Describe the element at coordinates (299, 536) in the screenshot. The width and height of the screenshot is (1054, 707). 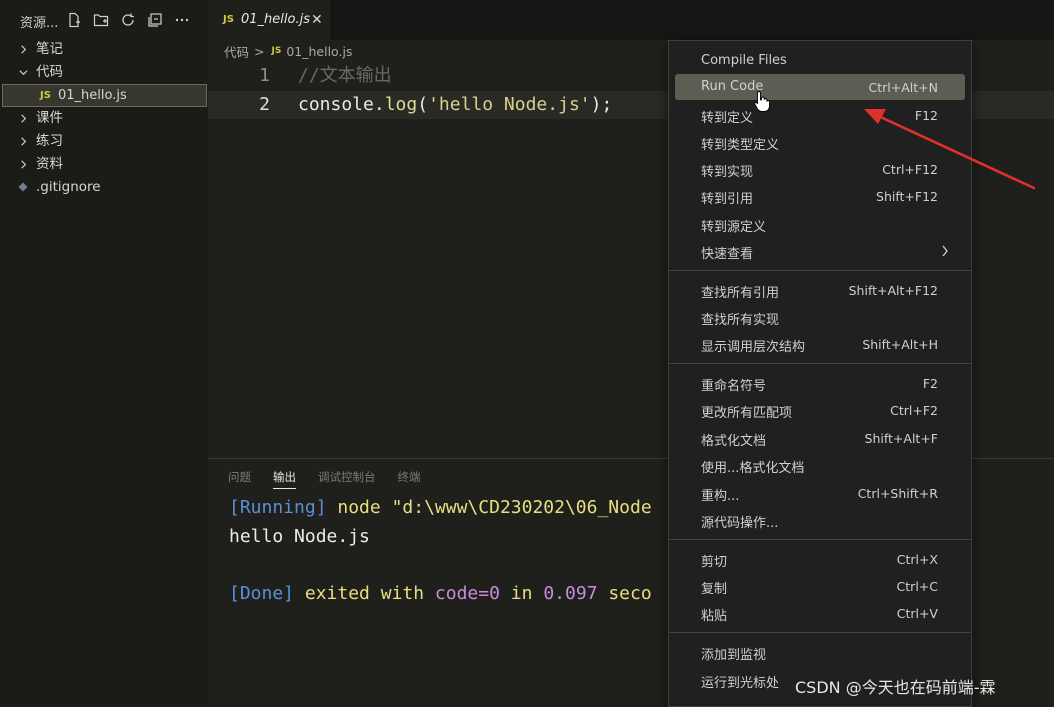
I see `output-line-hello: hello Node.js` at that location.